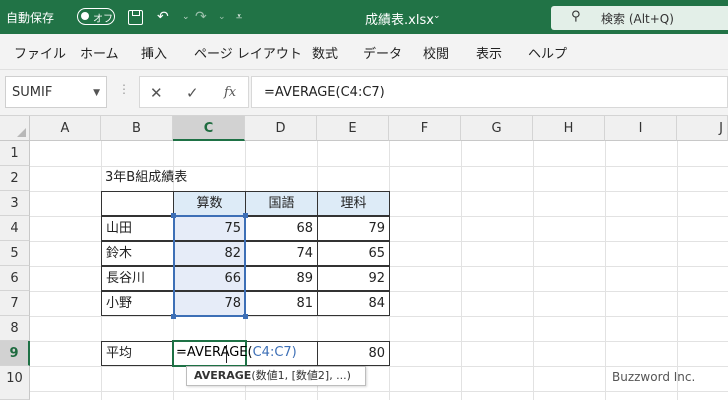 The width and height of the screenshot is (728, 400). What do you see at coordinates (702, 128) in the screenshot?
I see `column-header: J` at bounding box center [702, 128].